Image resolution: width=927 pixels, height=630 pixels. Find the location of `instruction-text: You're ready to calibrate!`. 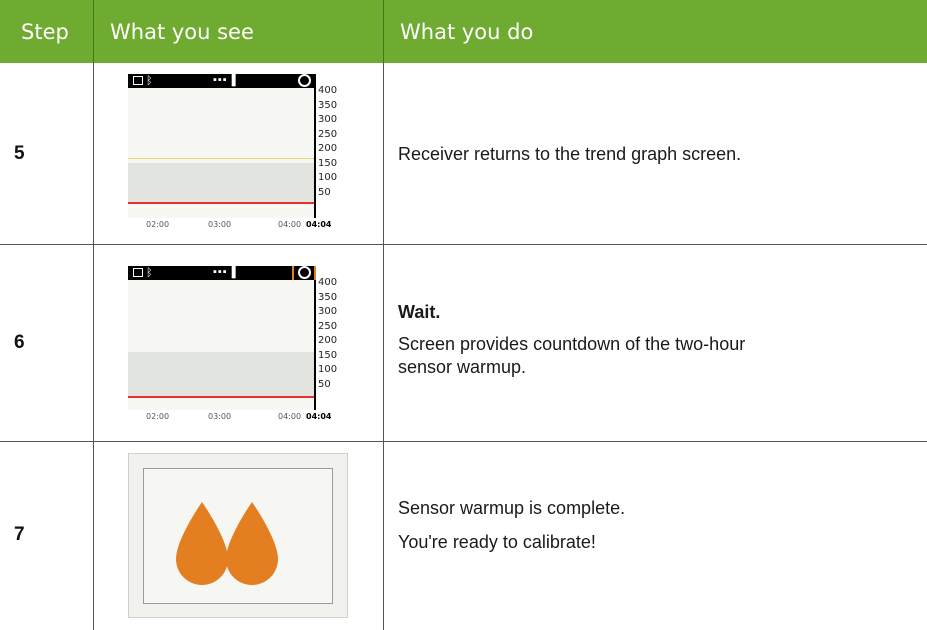

instruction-text: You're ready to calibrate! is located at coordinates (497, 542).